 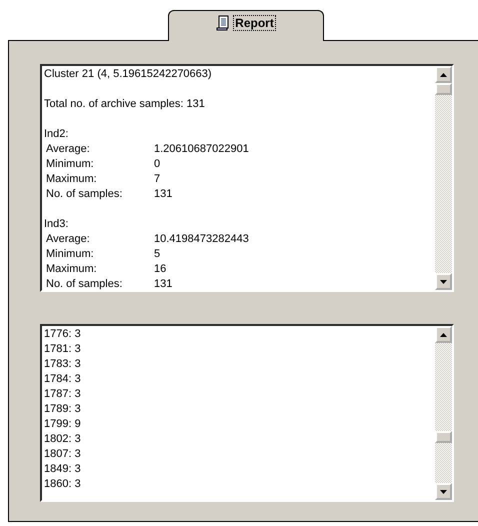 What do you see at coordinates (254, 23) in the screenshot?
I see `tab-label: Report` at bounding box center [254, 23].